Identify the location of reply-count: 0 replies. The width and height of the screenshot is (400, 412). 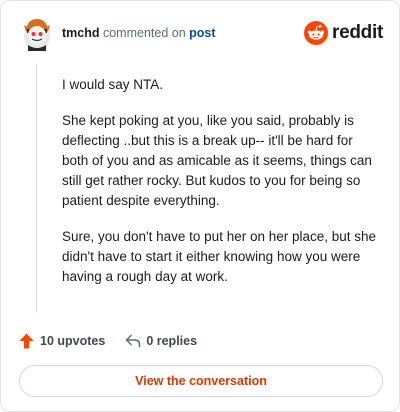
(172, 341).